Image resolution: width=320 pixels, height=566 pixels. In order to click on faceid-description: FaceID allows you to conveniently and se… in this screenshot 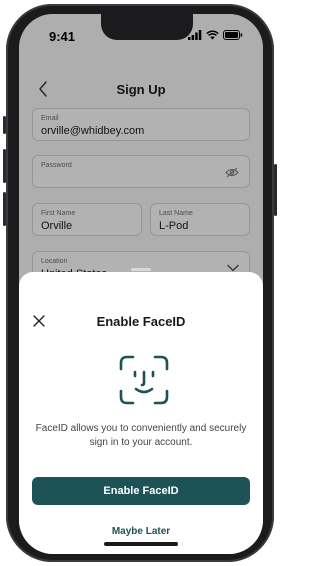, I will do `click(141, 435)`.